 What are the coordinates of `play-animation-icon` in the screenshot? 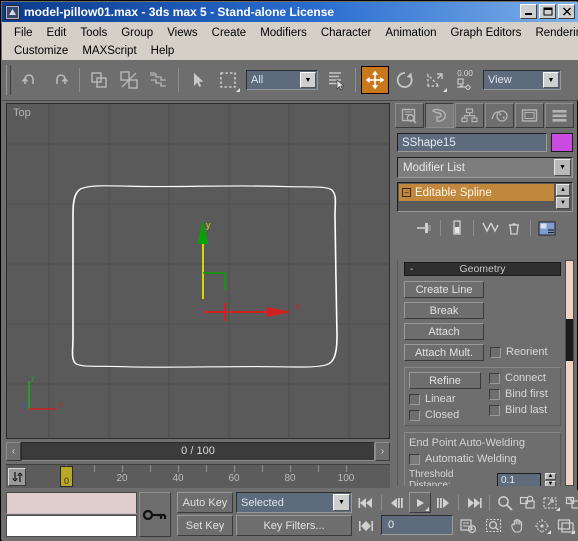 It's located at (420, 502).